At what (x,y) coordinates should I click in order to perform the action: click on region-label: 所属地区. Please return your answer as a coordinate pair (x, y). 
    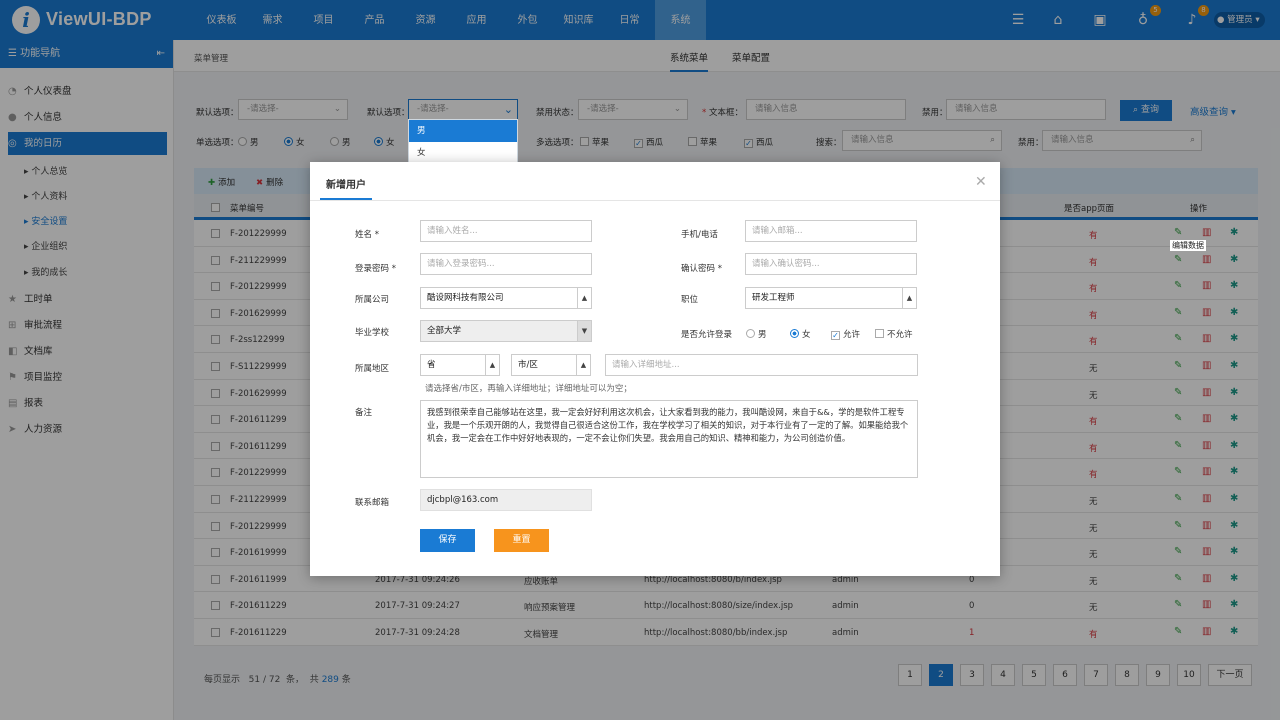
    Looking at the image, I should click on (372, 369).